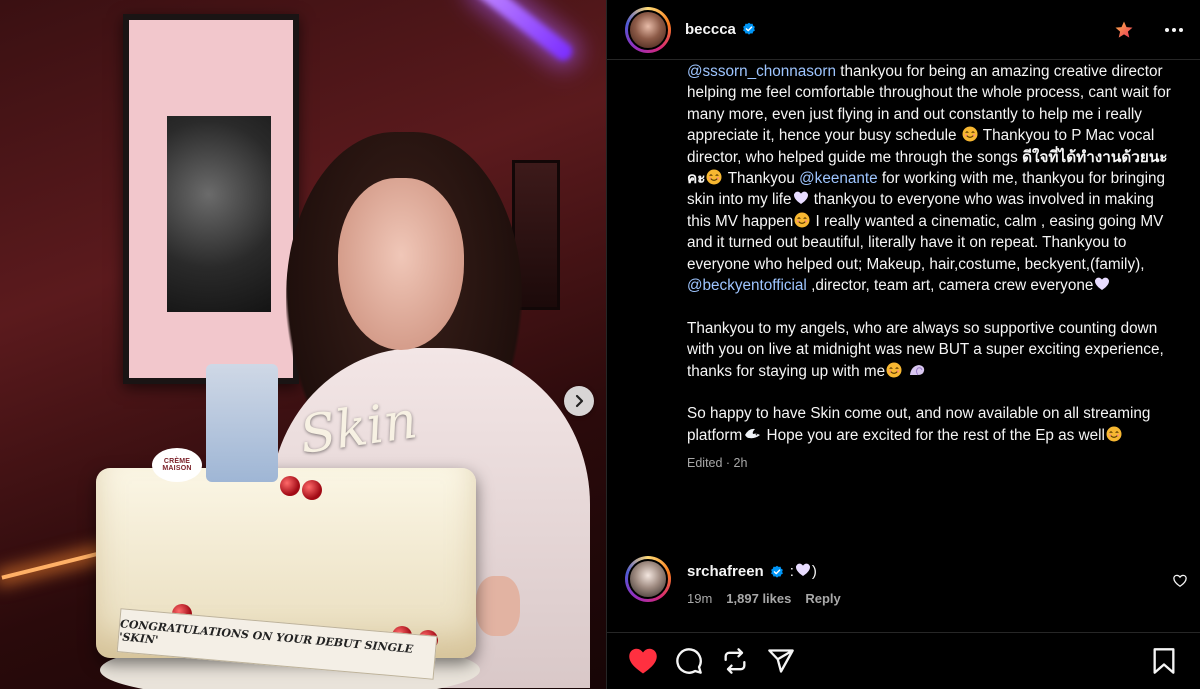 This screenshot has height=689, width=1200. I want to click on comment-time: 19m, so click(700, 598).